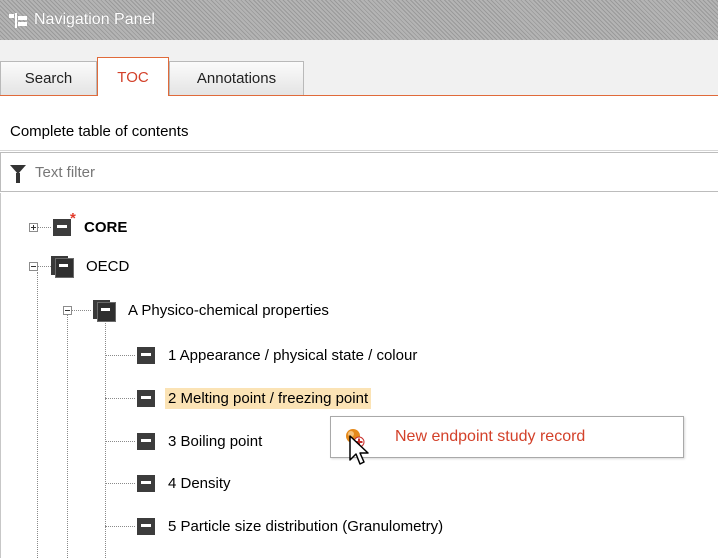  I want to click on panel-titlebar: Navigation Panel, so click(359, 20).